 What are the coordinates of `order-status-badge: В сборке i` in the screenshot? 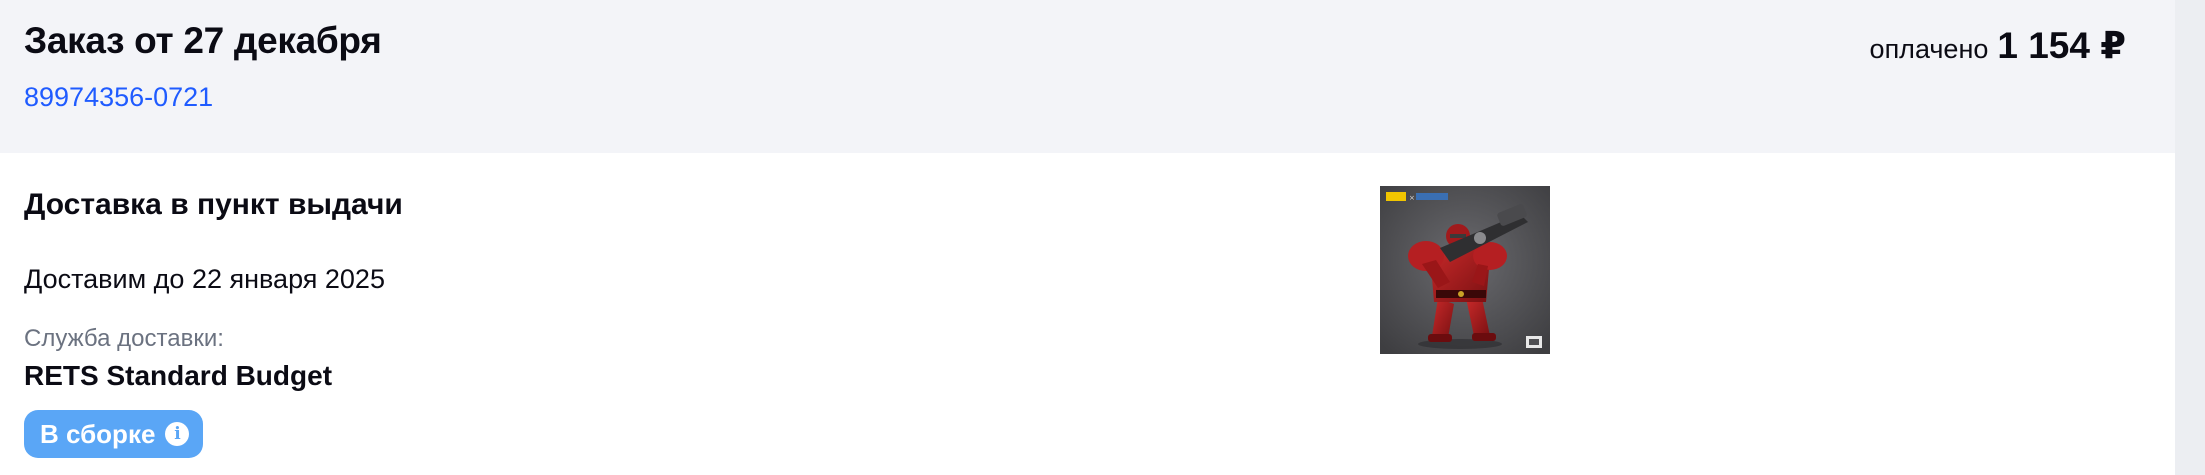 It's located at (114, 434).